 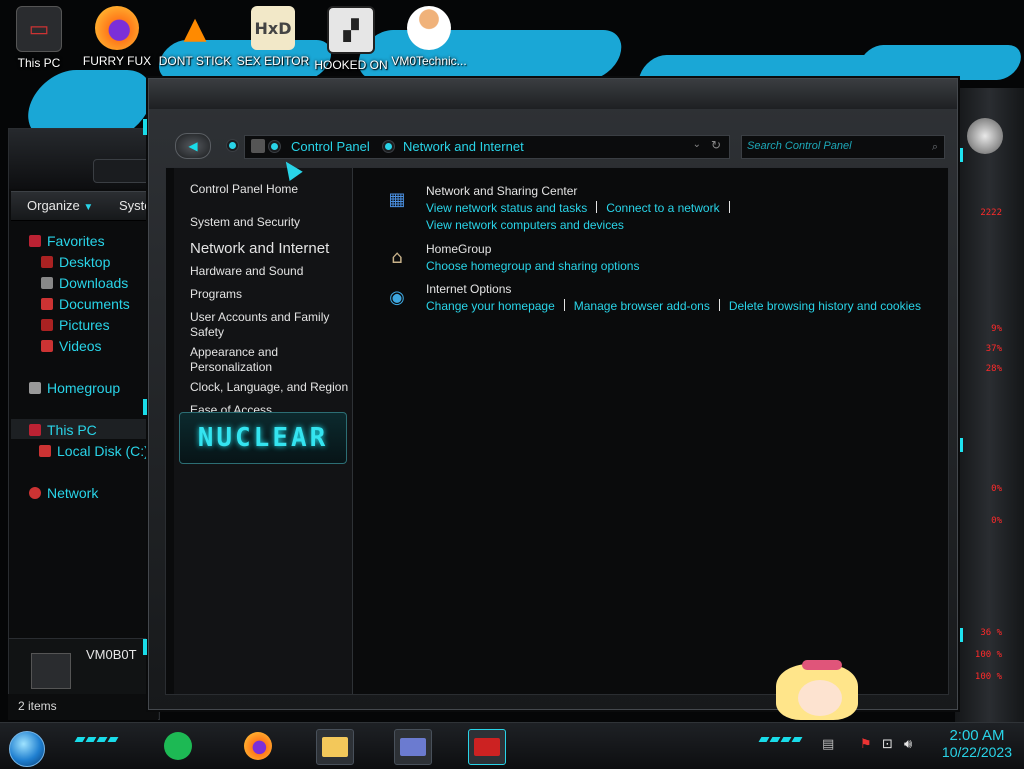 I want to click on category-title: Internet Options, so click(x=468, y=289).